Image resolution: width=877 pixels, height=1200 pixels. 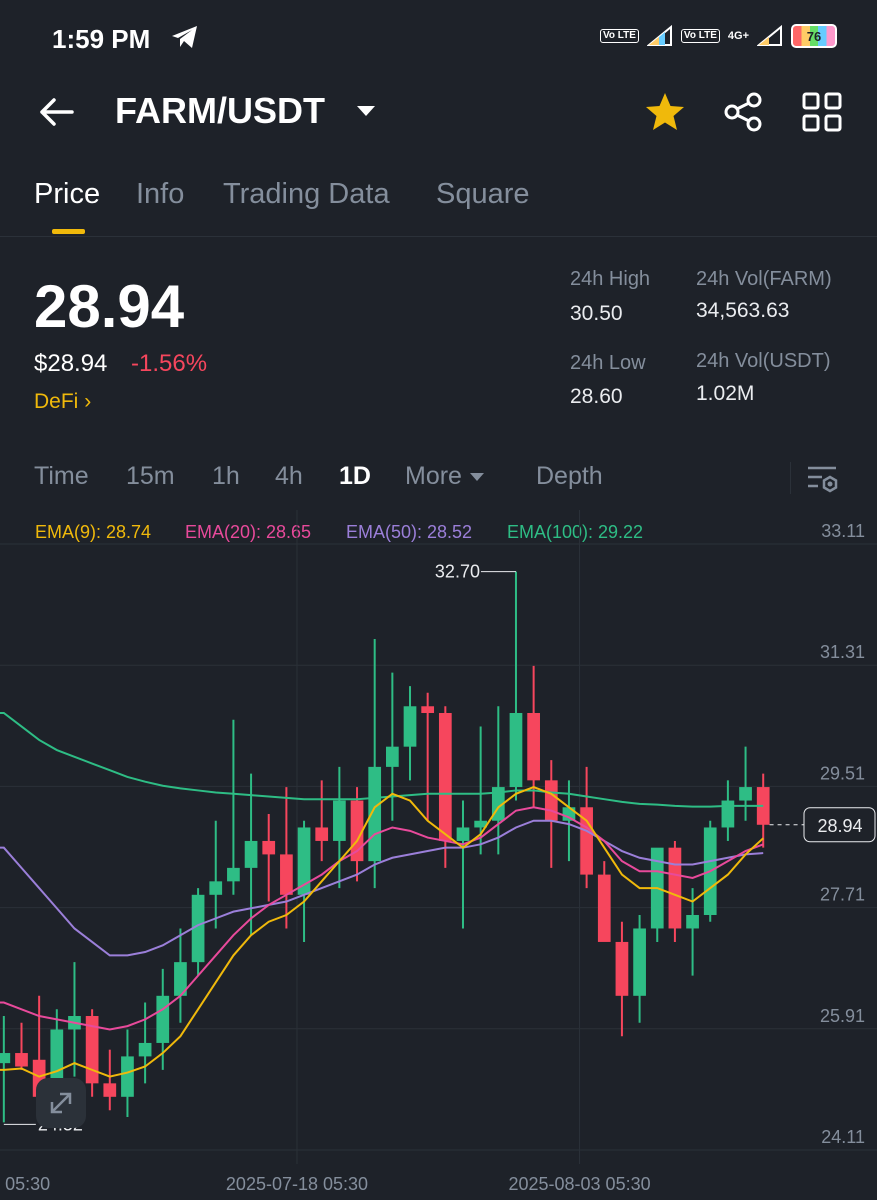 I want to click on status-icons: Vo LTE Vo LTE 4G+ 76, so click(x=718, y=36).